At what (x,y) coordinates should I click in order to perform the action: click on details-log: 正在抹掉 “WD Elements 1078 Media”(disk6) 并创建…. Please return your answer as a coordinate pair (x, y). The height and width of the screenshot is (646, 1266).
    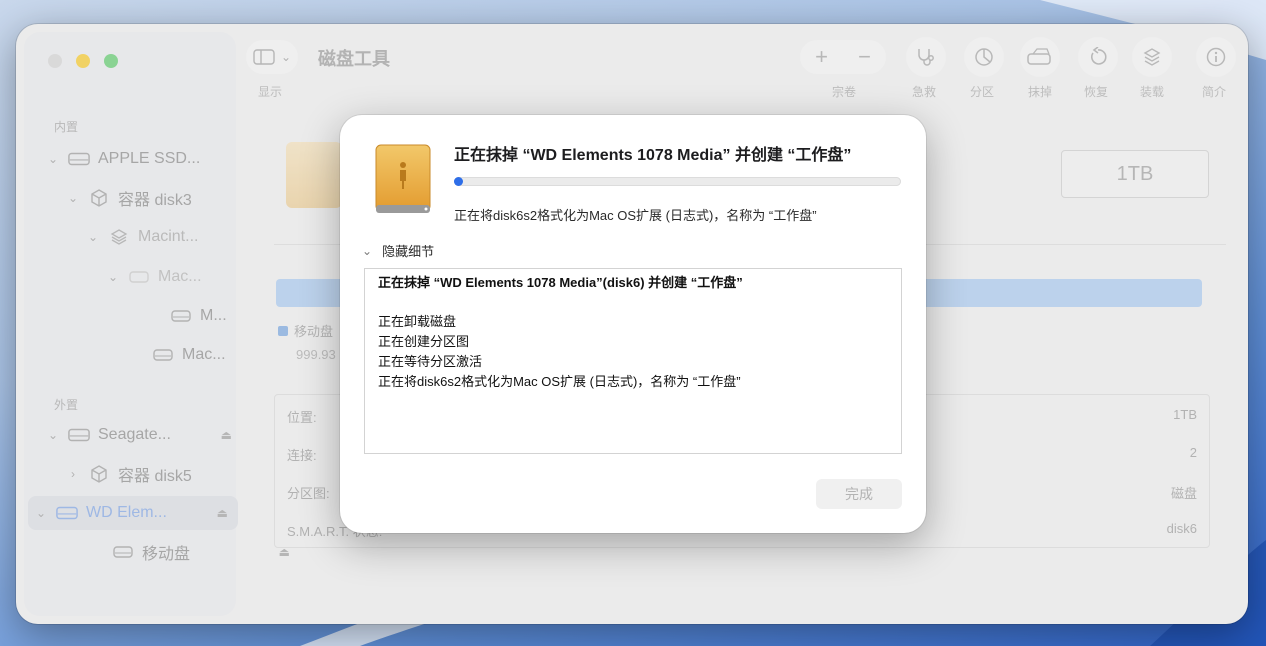
    Looking at the image, I should click on (633, 361).